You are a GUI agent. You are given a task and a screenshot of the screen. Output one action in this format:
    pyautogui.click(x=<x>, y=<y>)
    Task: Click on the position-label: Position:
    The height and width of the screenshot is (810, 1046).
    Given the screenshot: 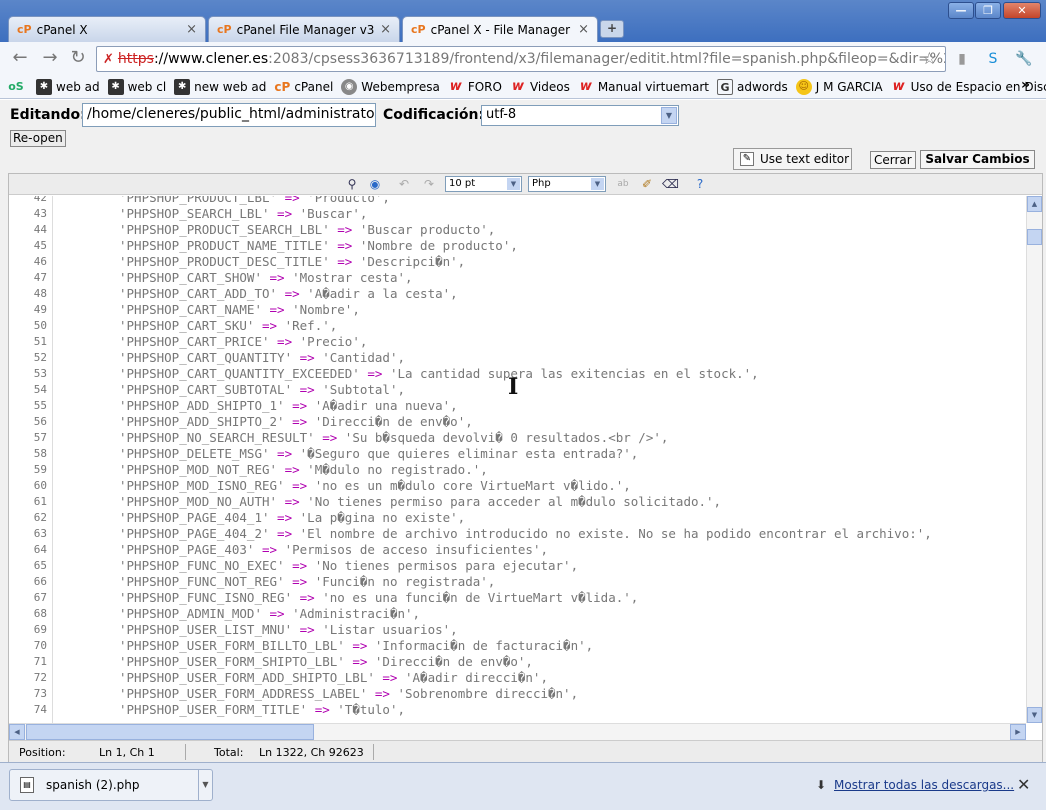 What is the action you would take?
    pyautogui.click(x=42, y=752)
    